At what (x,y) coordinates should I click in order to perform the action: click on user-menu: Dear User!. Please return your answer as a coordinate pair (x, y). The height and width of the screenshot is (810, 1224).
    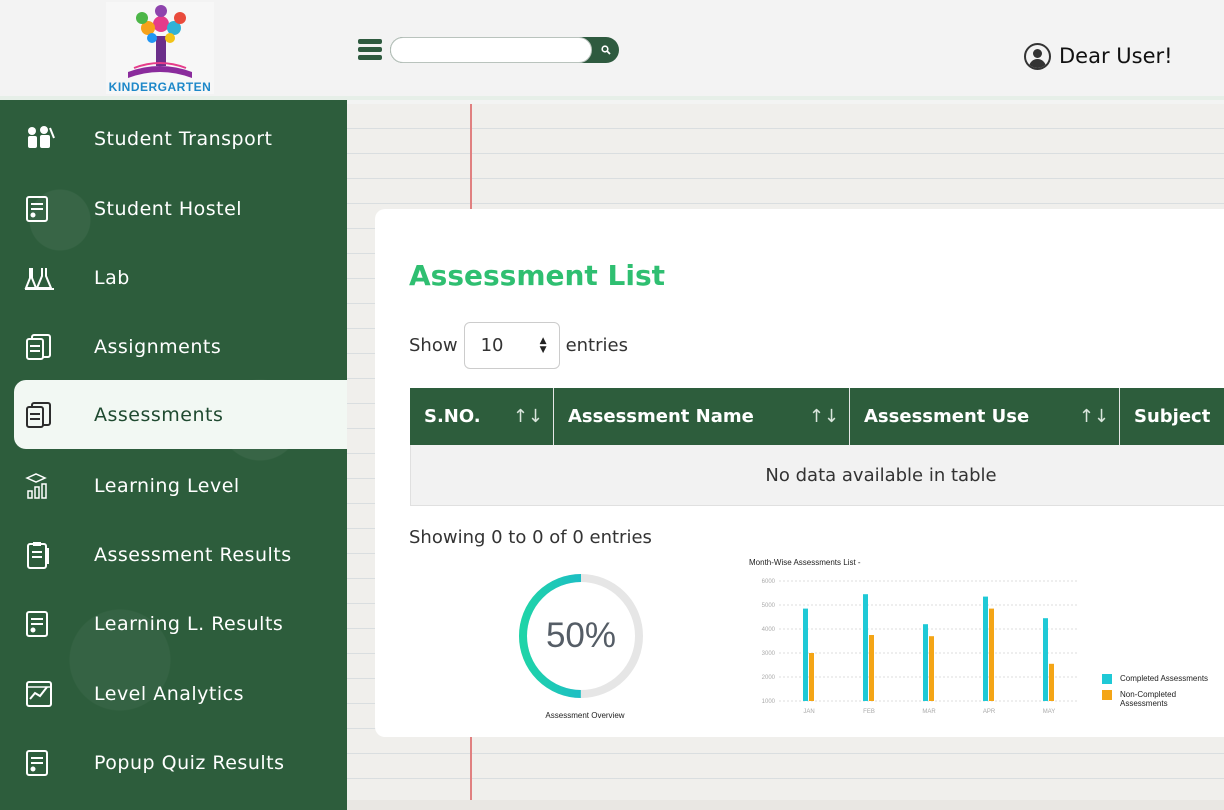
    Looking at the image, I should click on (1098, 56).